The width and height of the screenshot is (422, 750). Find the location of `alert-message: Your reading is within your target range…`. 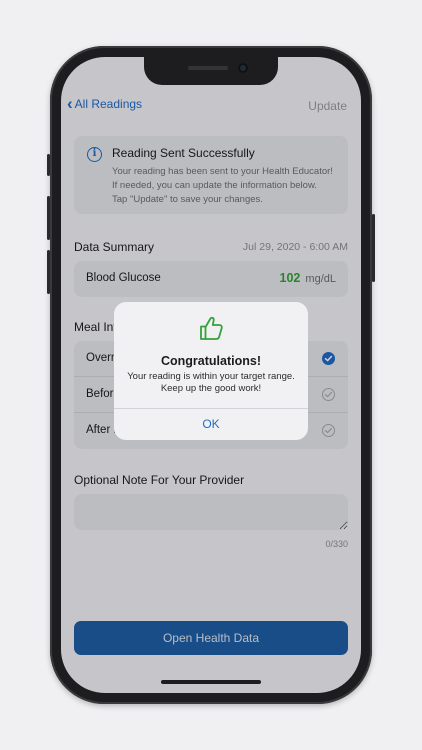

alert-message: Your reading is within your target range… is located at coordinates (211, 383).